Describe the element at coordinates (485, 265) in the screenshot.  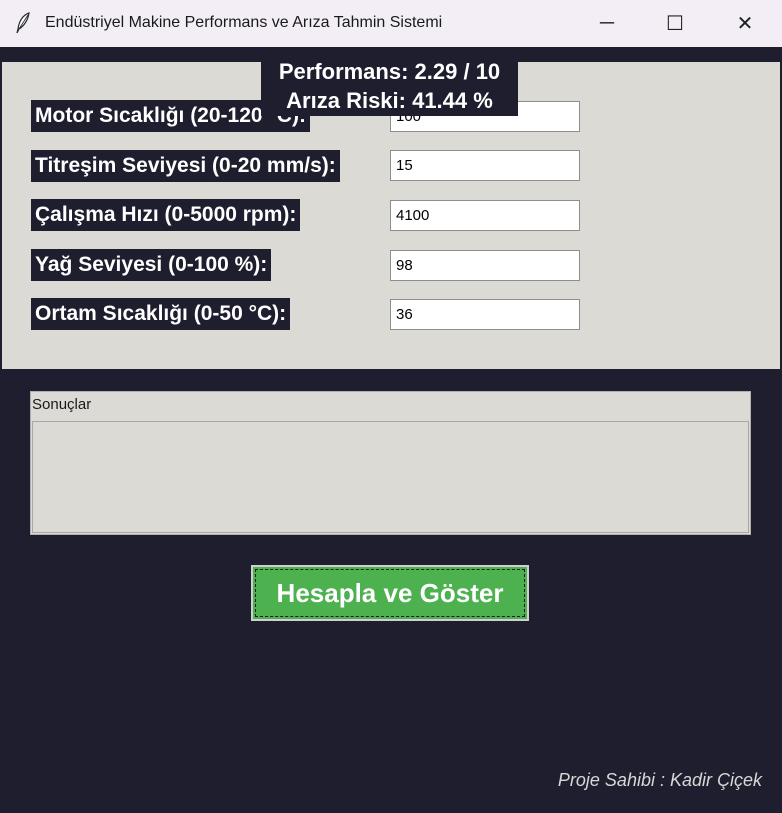
I see `oil-level-input` at that location.